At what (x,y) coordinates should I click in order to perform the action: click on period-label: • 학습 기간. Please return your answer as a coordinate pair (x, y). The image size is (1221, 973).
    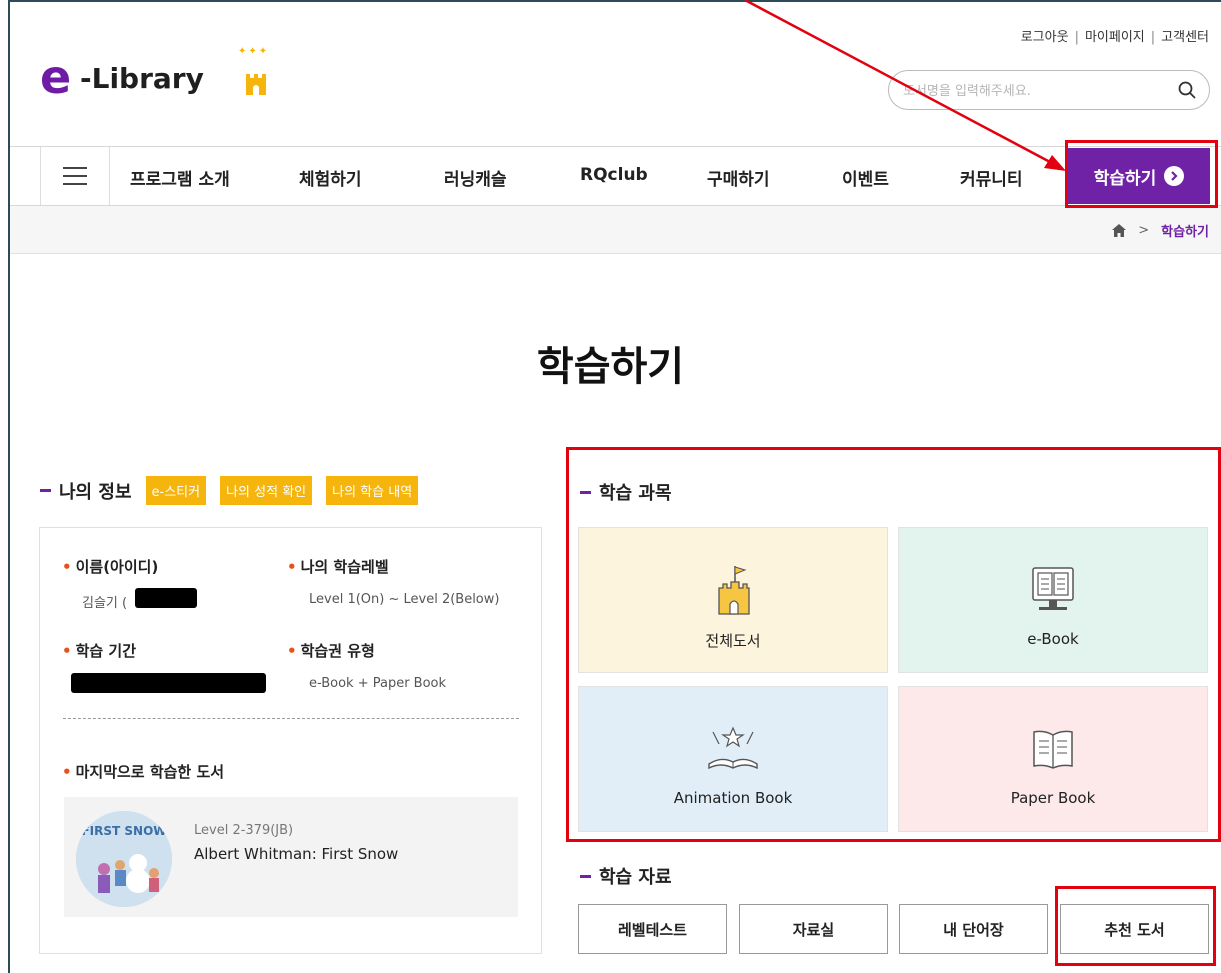
    Looking at the image, I should click on (99, 651).